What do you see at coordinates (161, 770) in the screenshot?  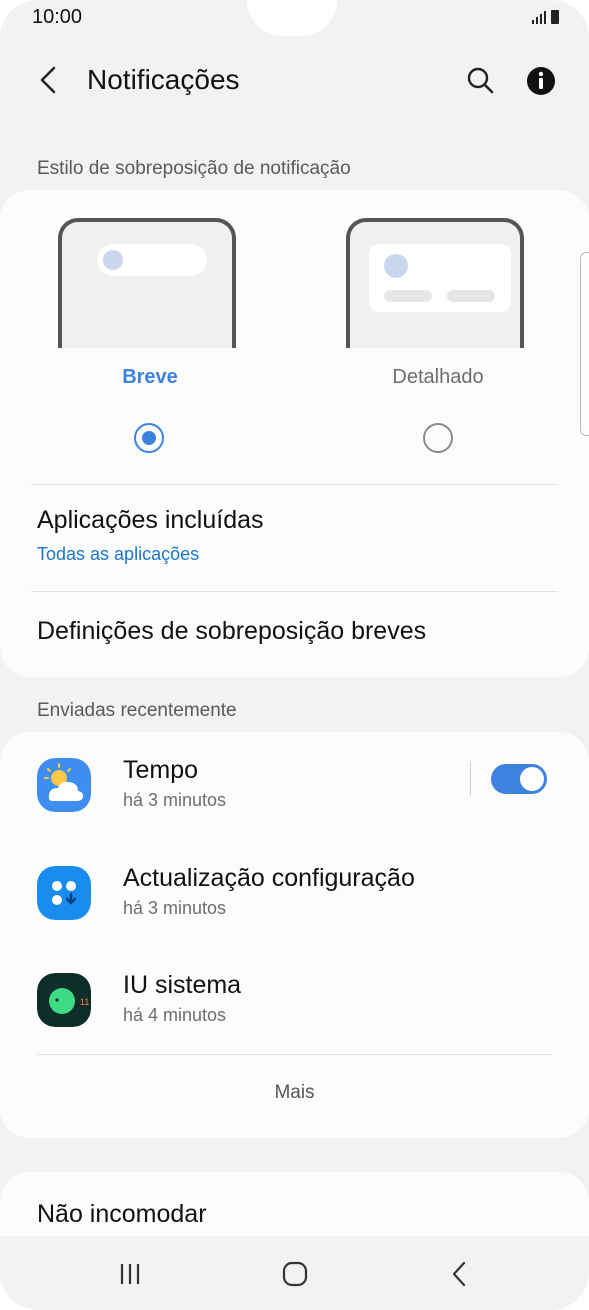 I see `app-name: Tempo` at bounding box center [161, 770].